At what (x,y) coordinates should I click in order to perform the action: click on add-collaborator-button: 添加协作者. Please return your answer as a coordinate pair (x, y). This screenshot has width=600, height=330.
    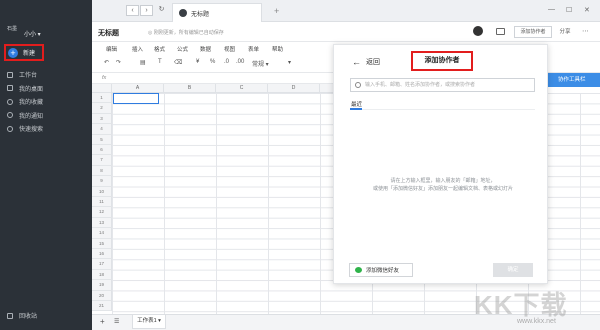
    Looking at the image, I should click on (533, 32).